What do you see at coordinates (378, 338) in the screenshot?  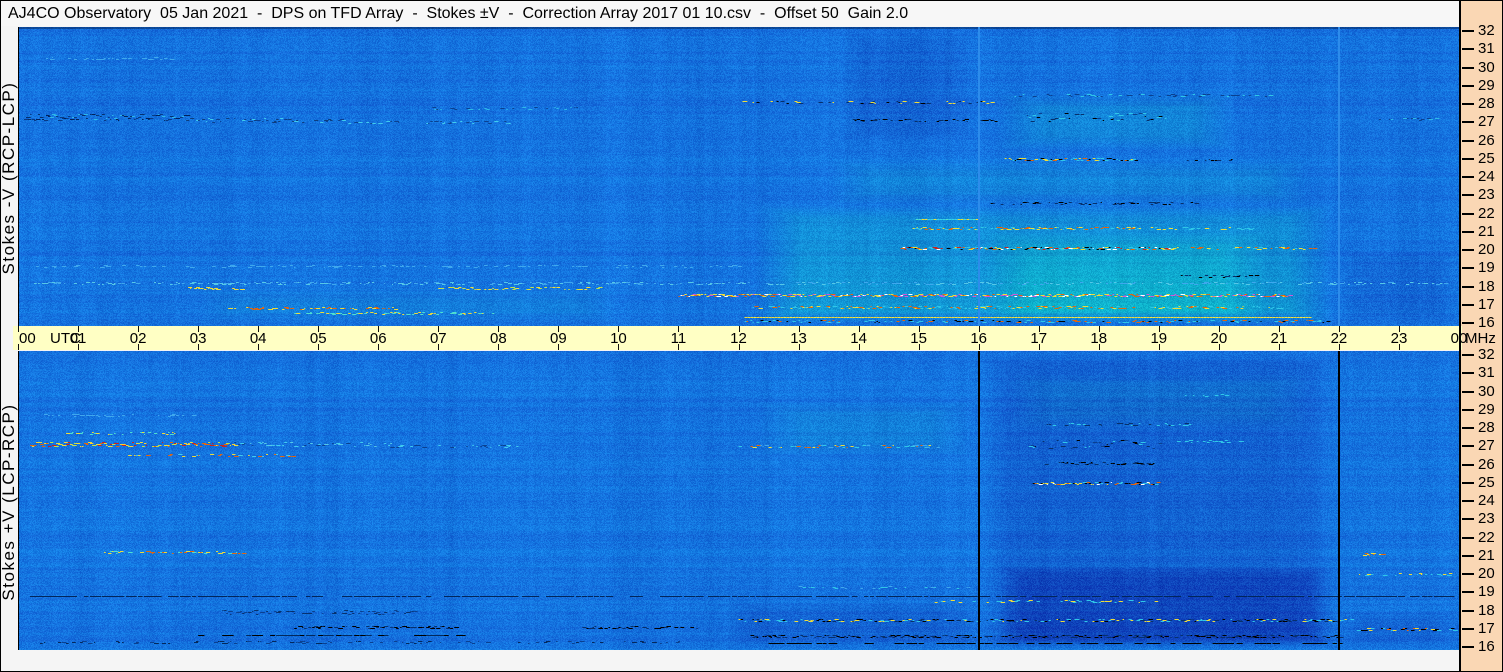 I see `time-label: 06` at bounding box center [378, 338].